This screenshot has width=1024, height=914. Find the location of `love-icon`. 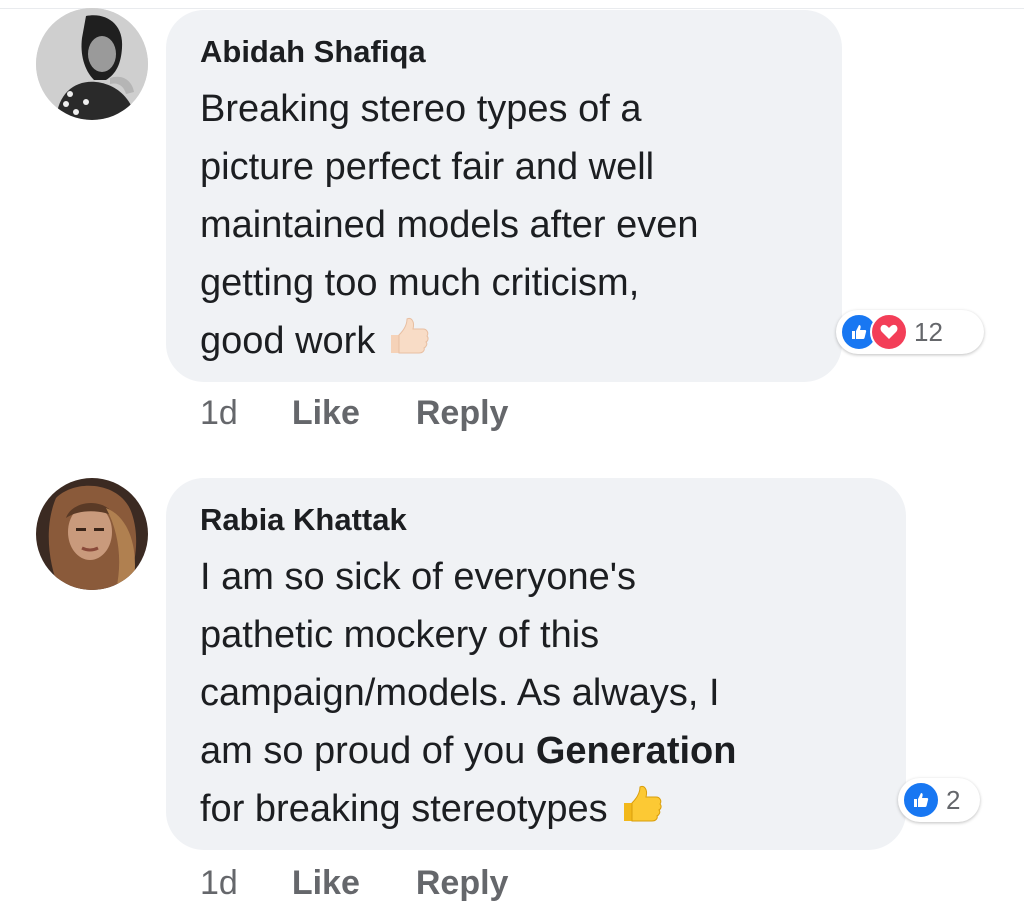

love-icon is located at coordinates (889, 332).